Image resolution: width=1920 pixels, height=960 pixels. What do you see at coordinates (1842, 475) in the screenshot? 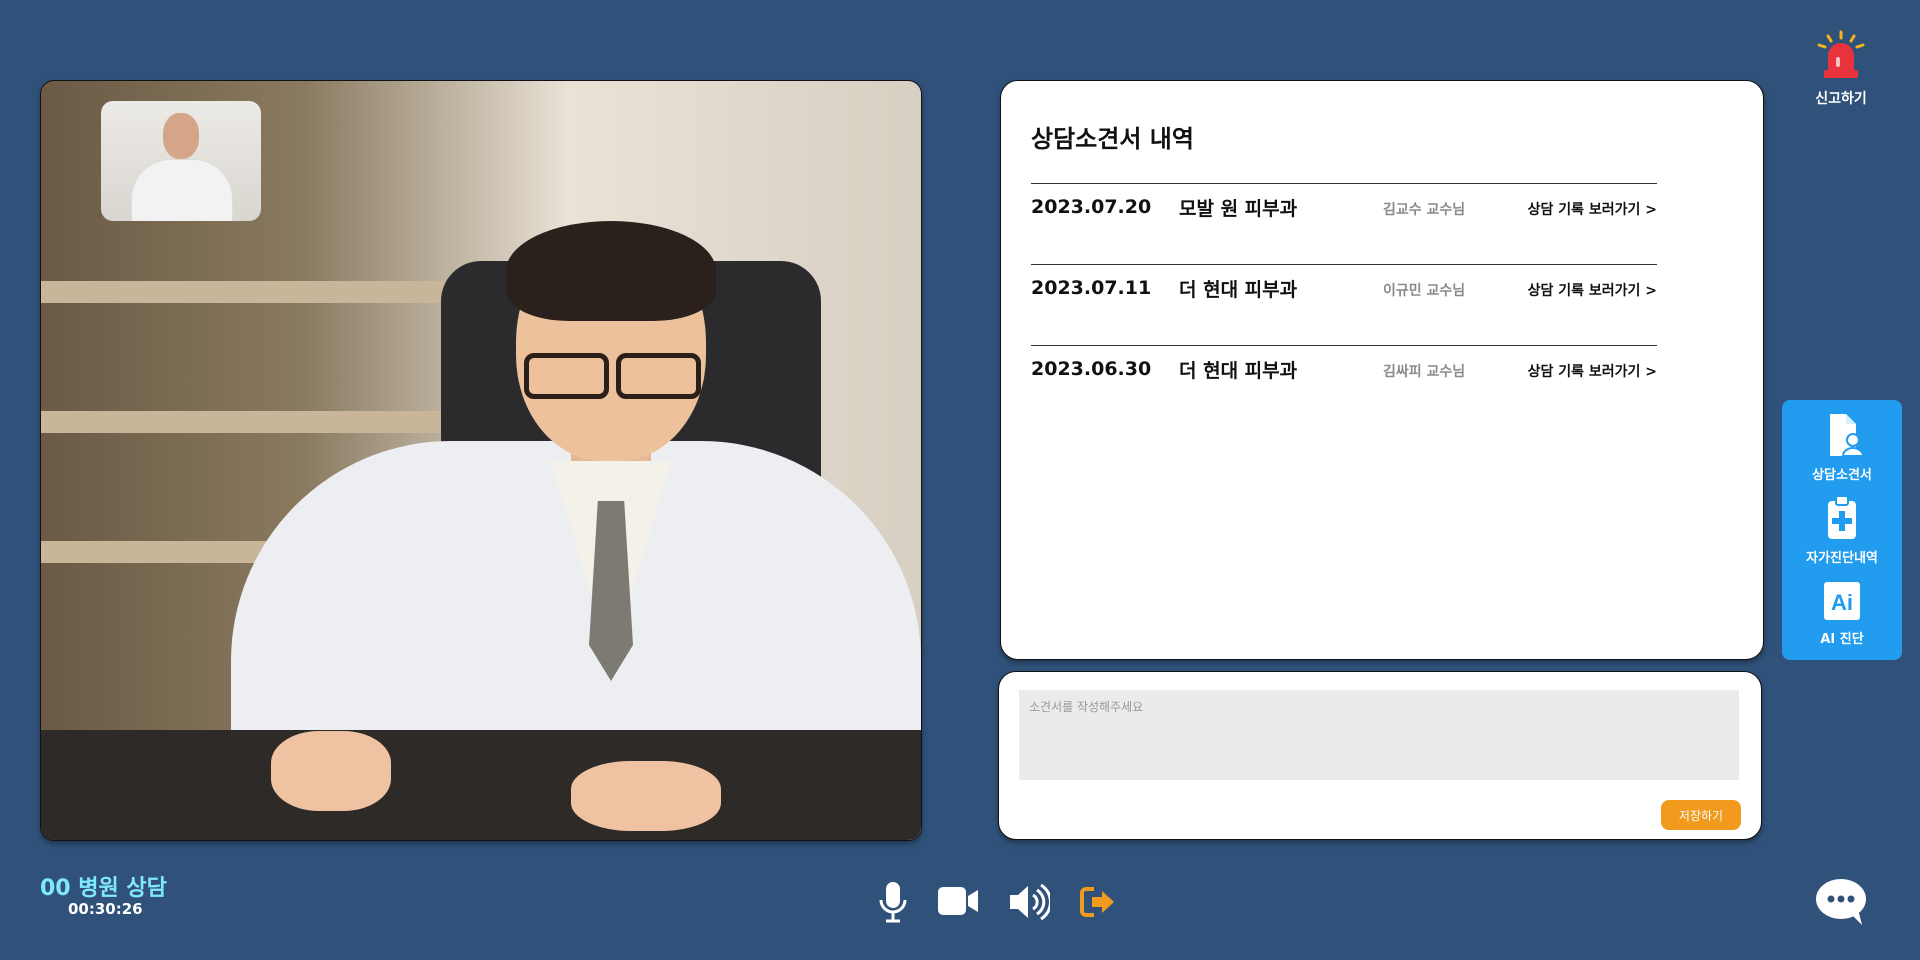
I see `side-item-label: 상담소견서` at bounding box center [1842, 475].